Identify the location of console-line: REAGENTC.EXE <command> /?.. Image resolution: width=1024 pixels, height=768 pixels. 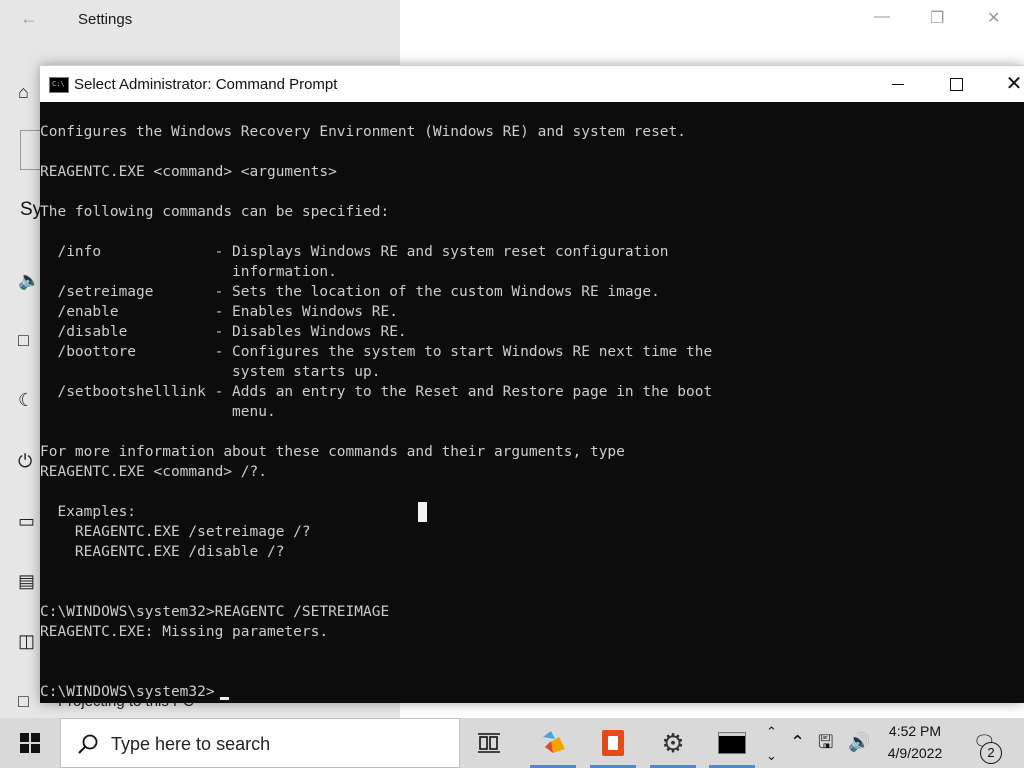
(153, 472).